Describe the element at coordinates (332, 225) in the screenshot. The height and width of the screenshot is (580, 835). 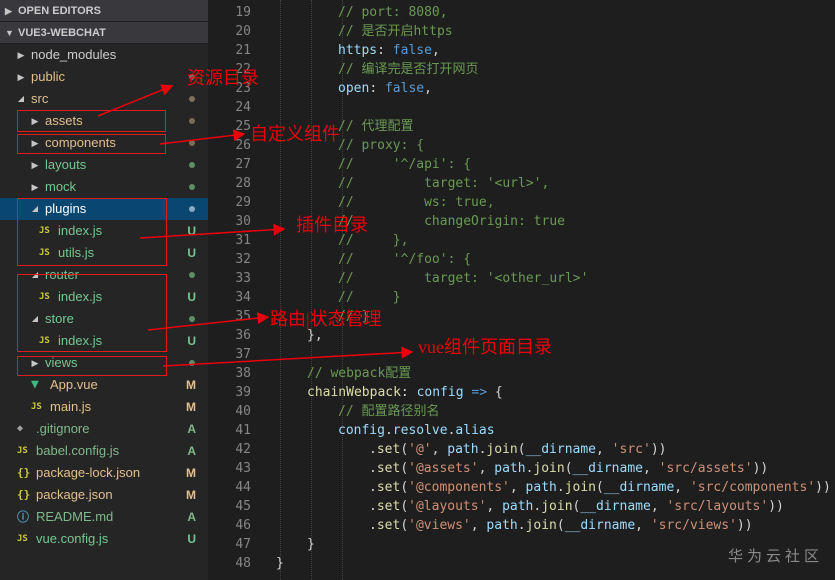
I see `annotation-plugins: 插件目录` at that location.